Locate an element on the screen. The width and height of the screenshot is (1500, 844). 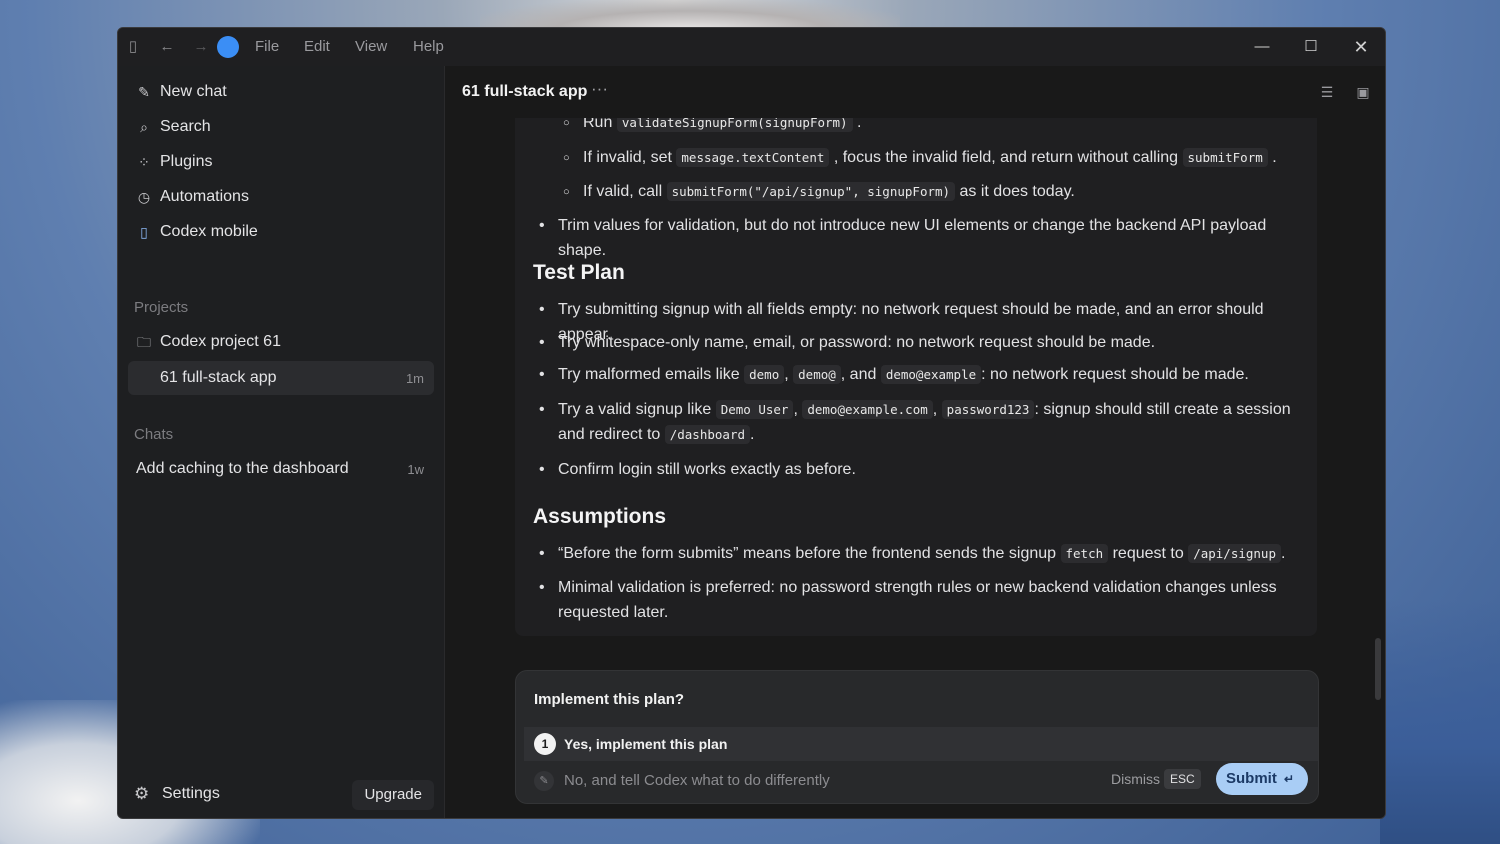
enter-icon: ↵ is located at coordinates (1289, 779).